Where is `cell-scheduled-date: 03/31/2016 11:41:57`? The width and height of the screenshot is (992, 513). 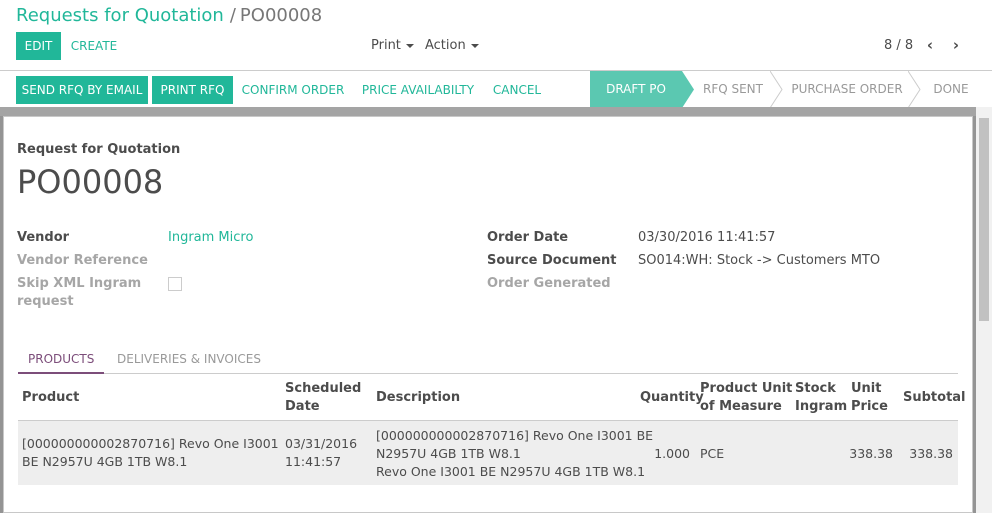 cell-scheduled-date: 03/31/2016 11:41:57 is located at coordinates (321, 453).